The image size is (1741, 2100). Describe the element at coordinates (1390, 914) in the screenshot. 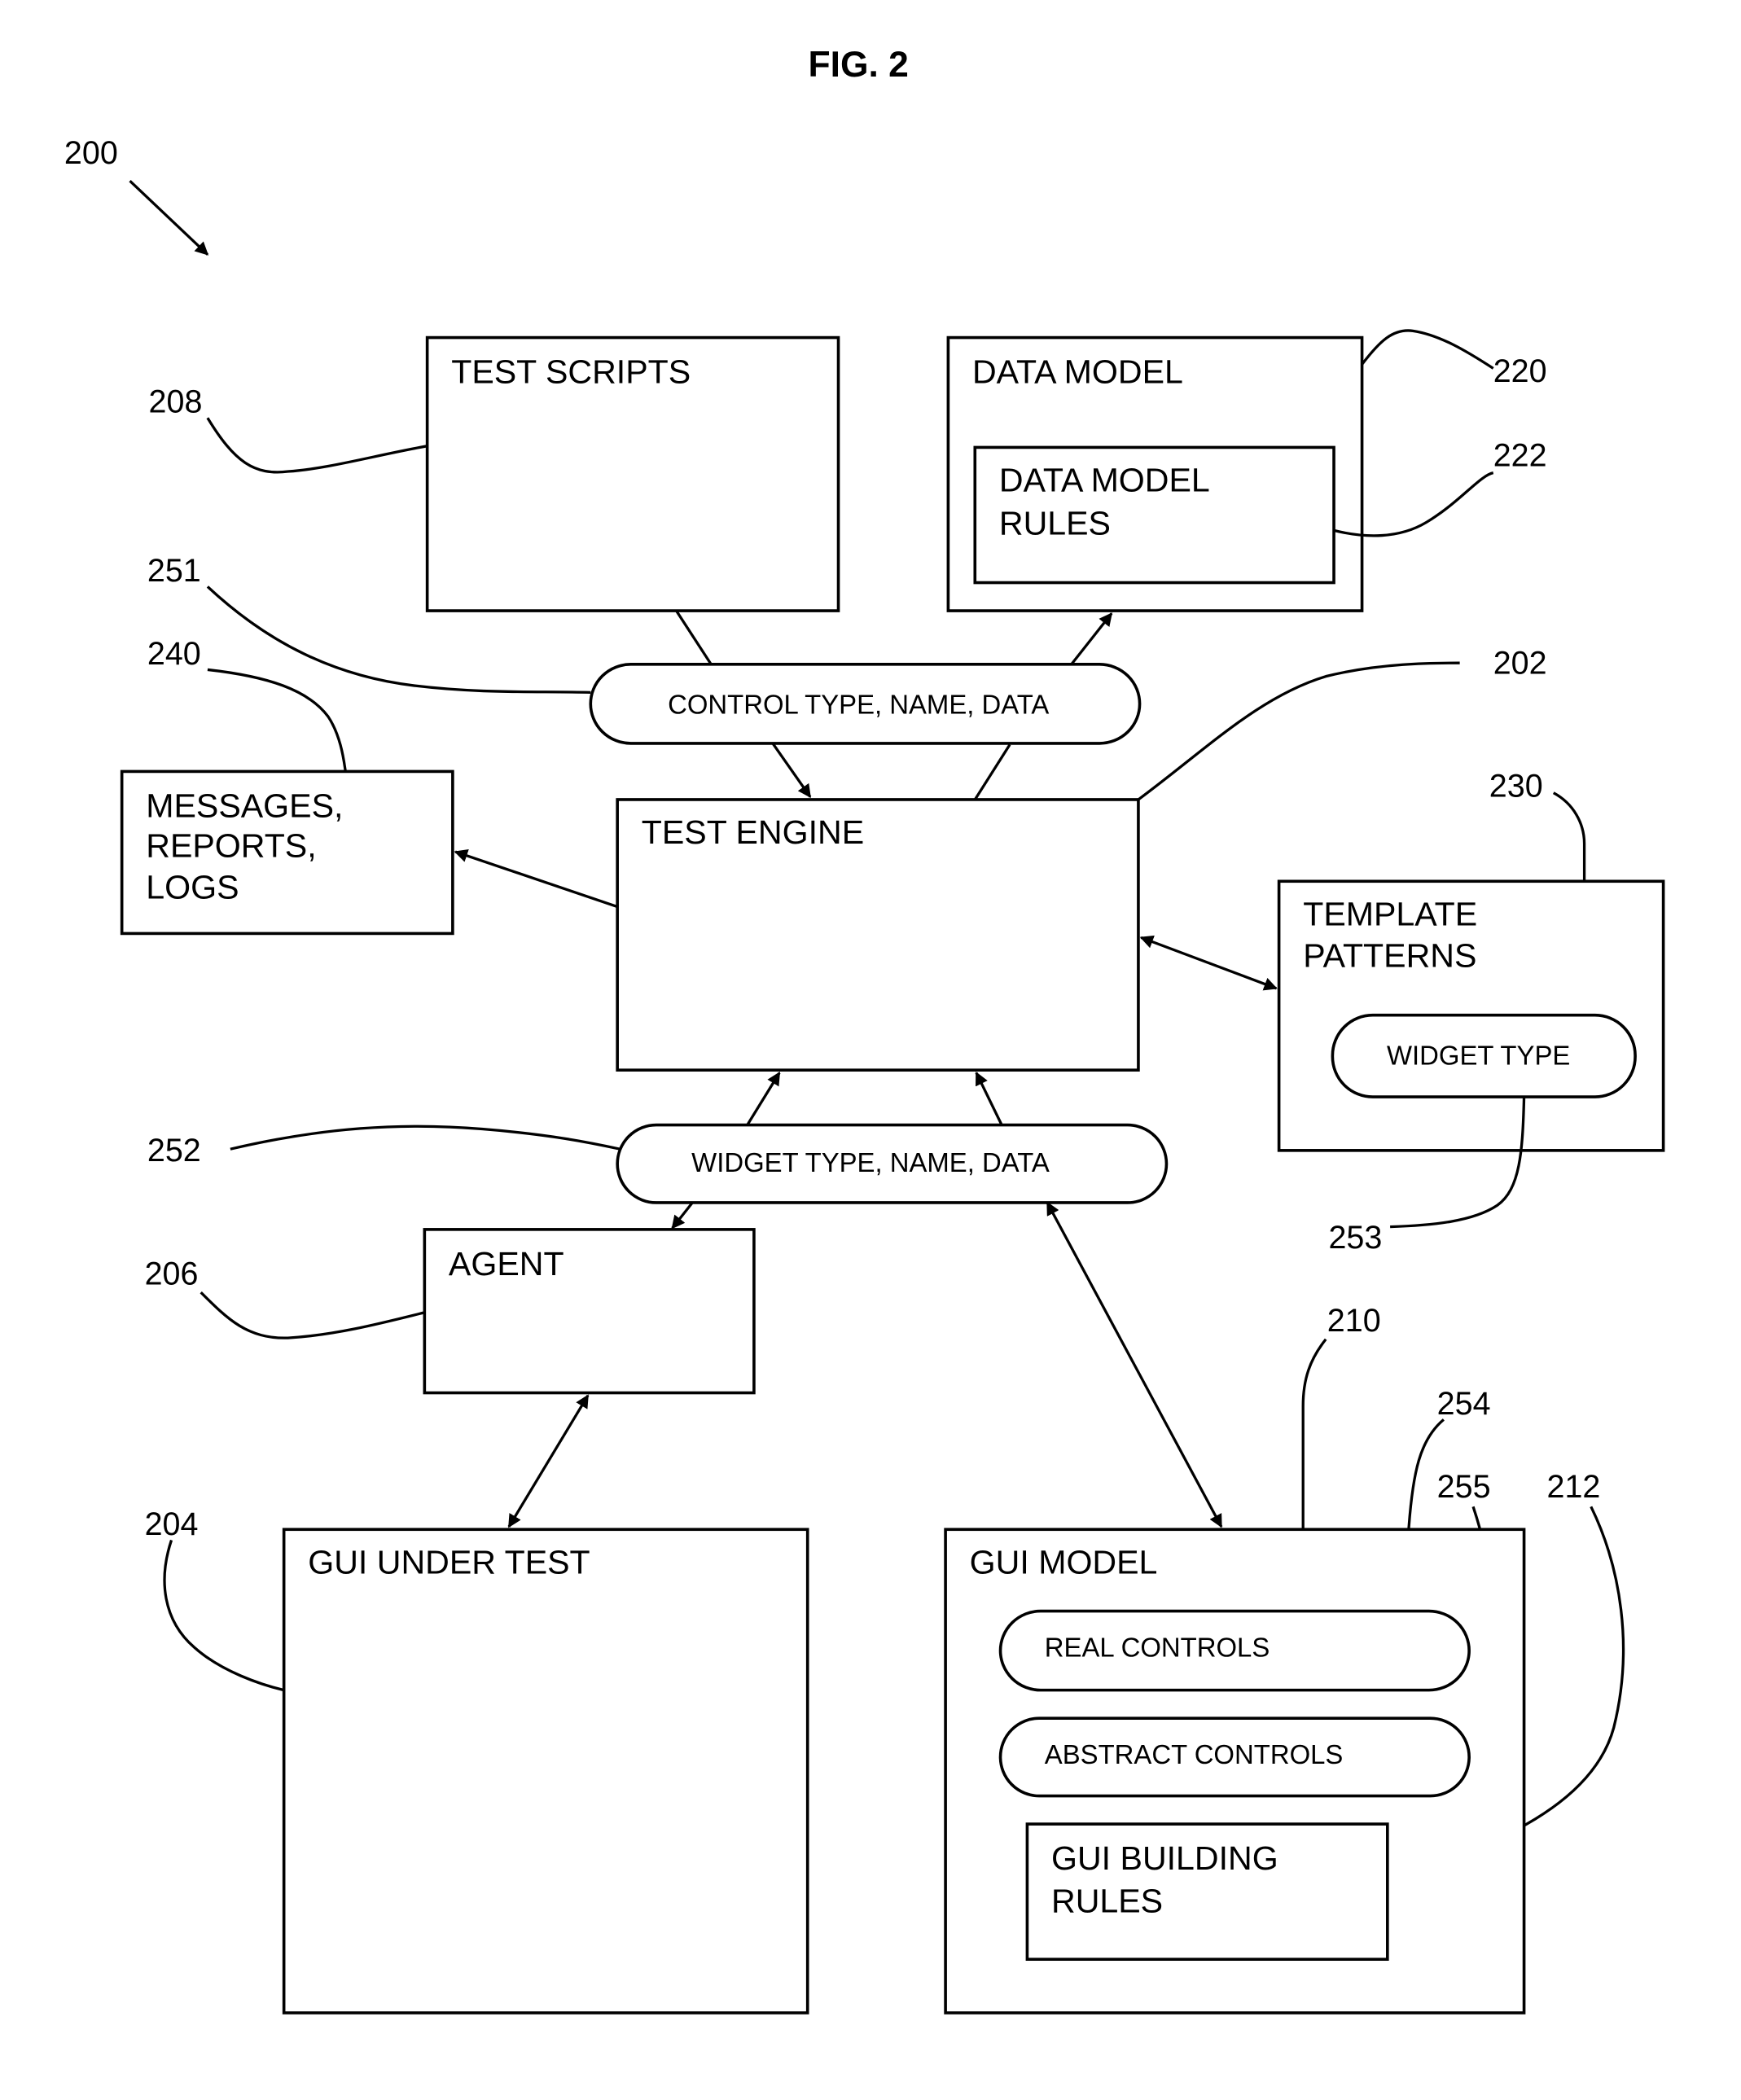

I see `template-patterns-line1: TEMPLATE` at that location.